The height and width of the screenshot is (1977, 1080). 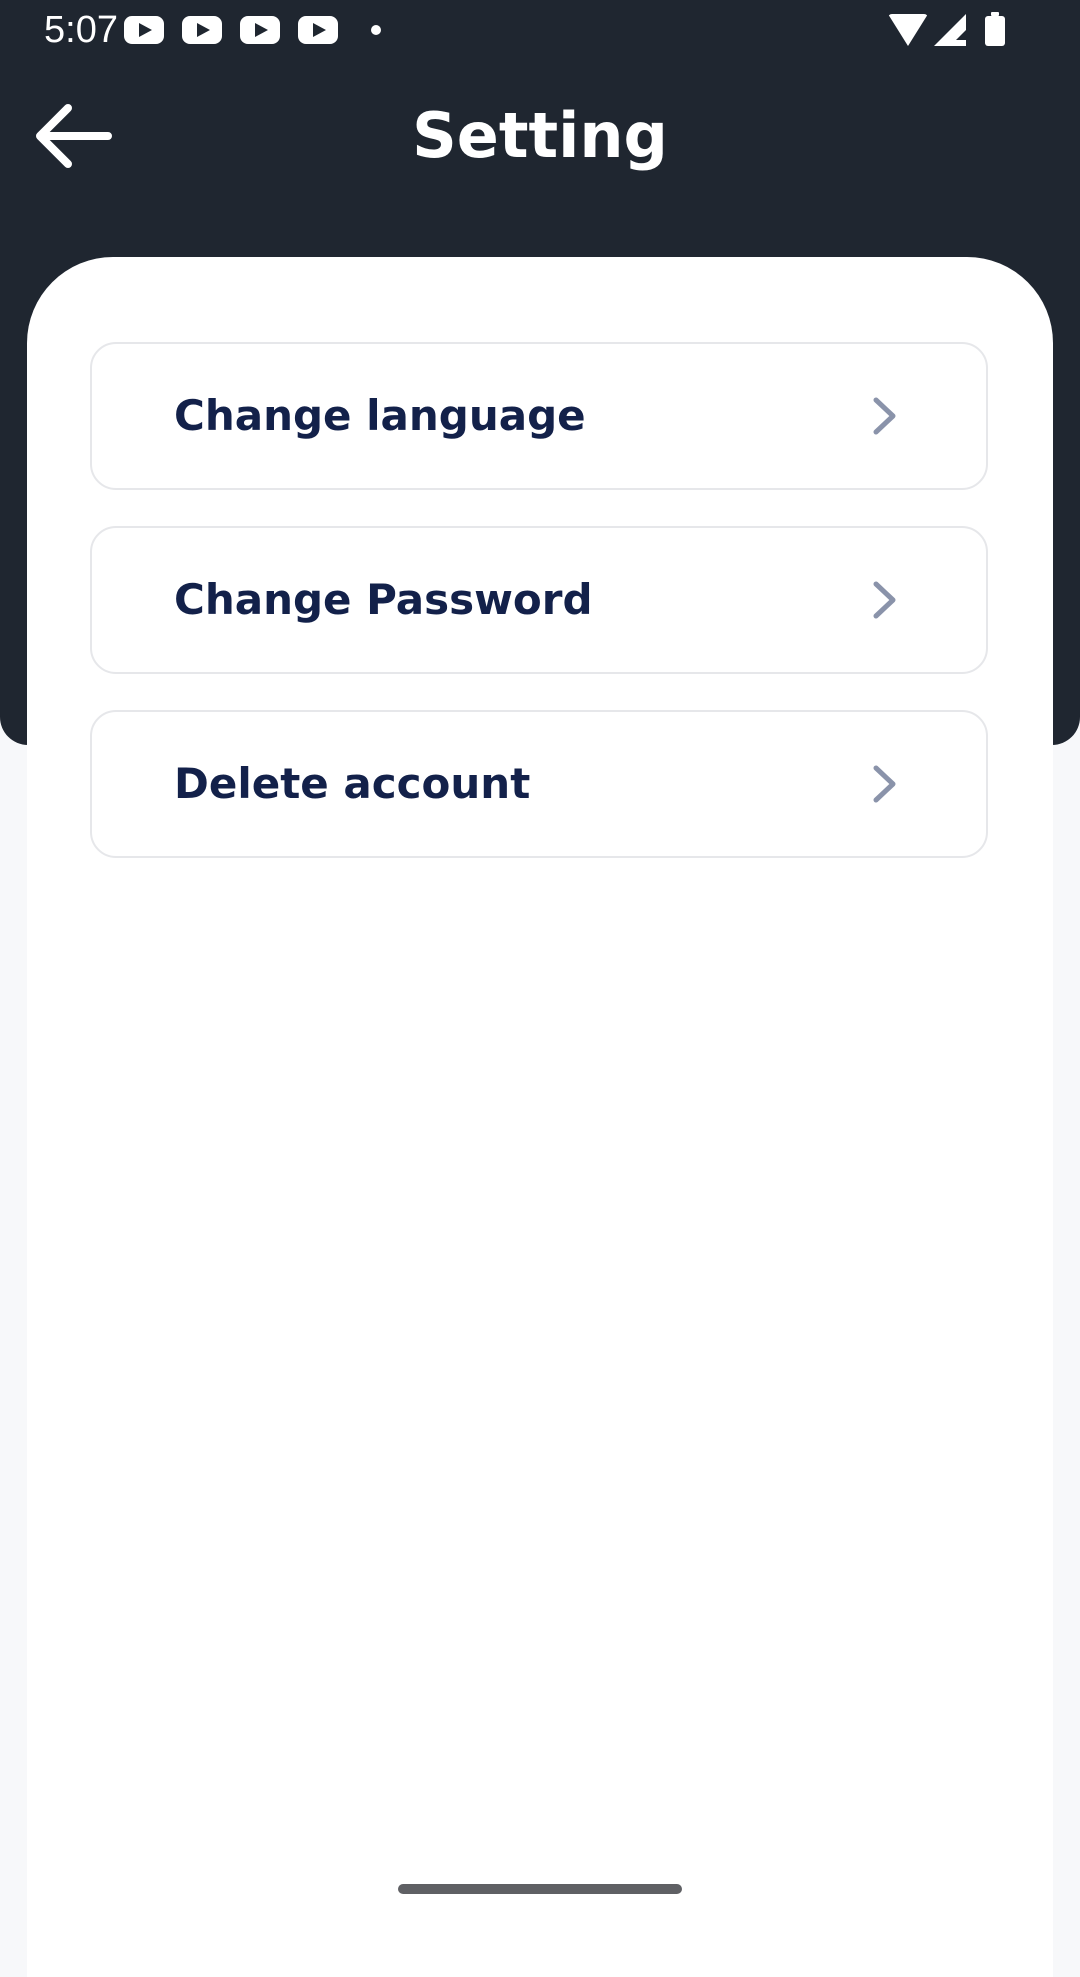 I want to click on setting-item-change-language: Change language, so click(x=539, y=416).